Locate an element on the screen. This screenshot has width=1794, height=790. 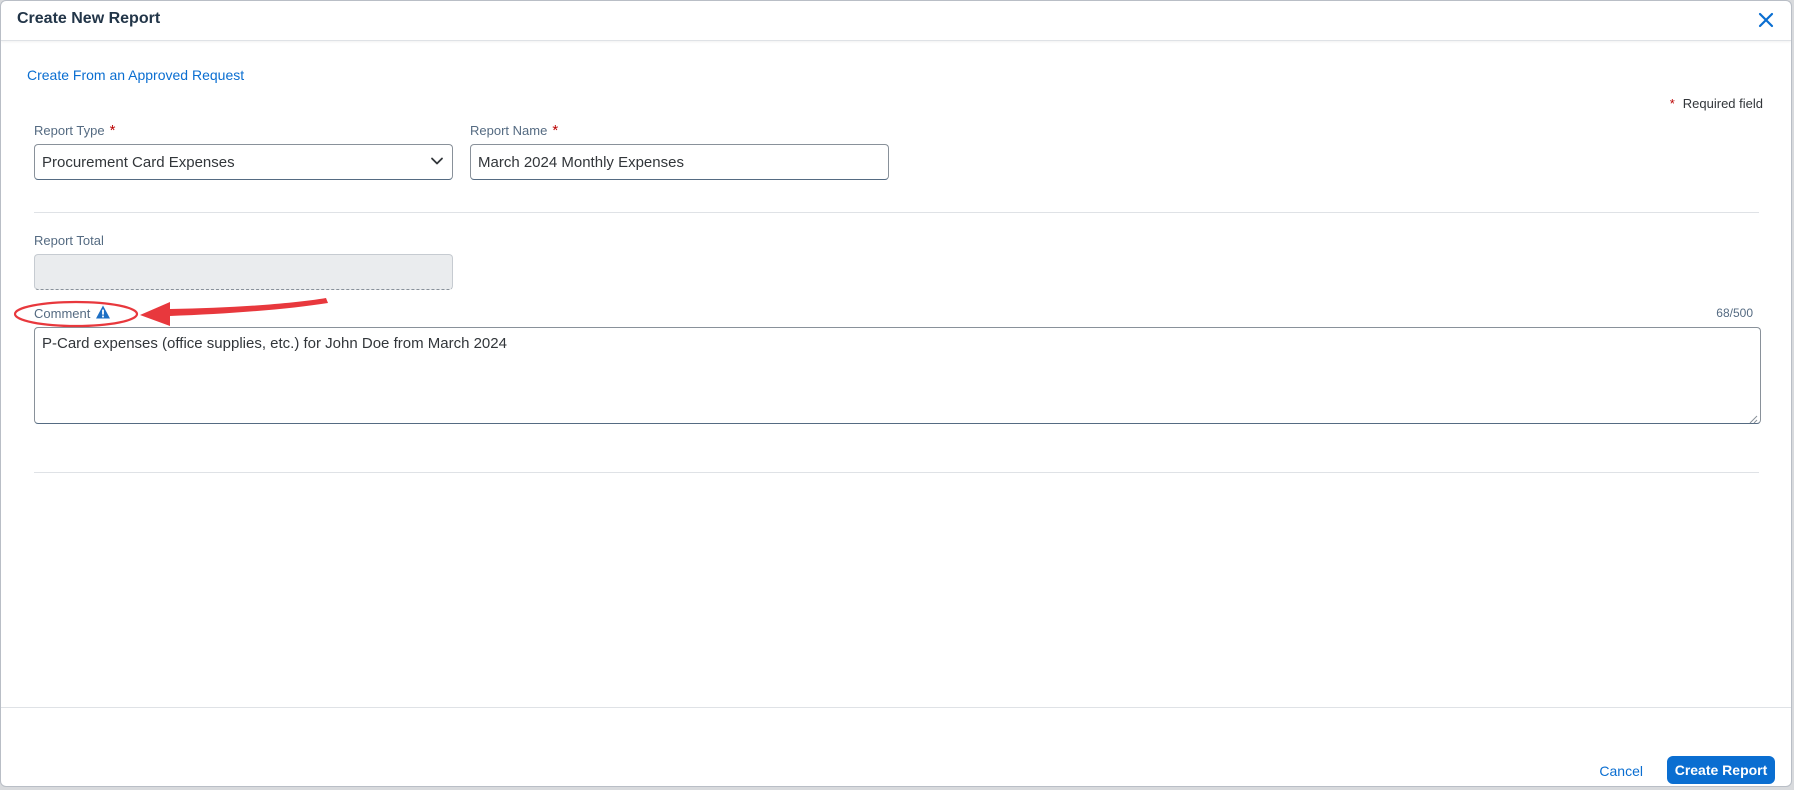
report-name-required-star: * is located at coordinates (555, 130).